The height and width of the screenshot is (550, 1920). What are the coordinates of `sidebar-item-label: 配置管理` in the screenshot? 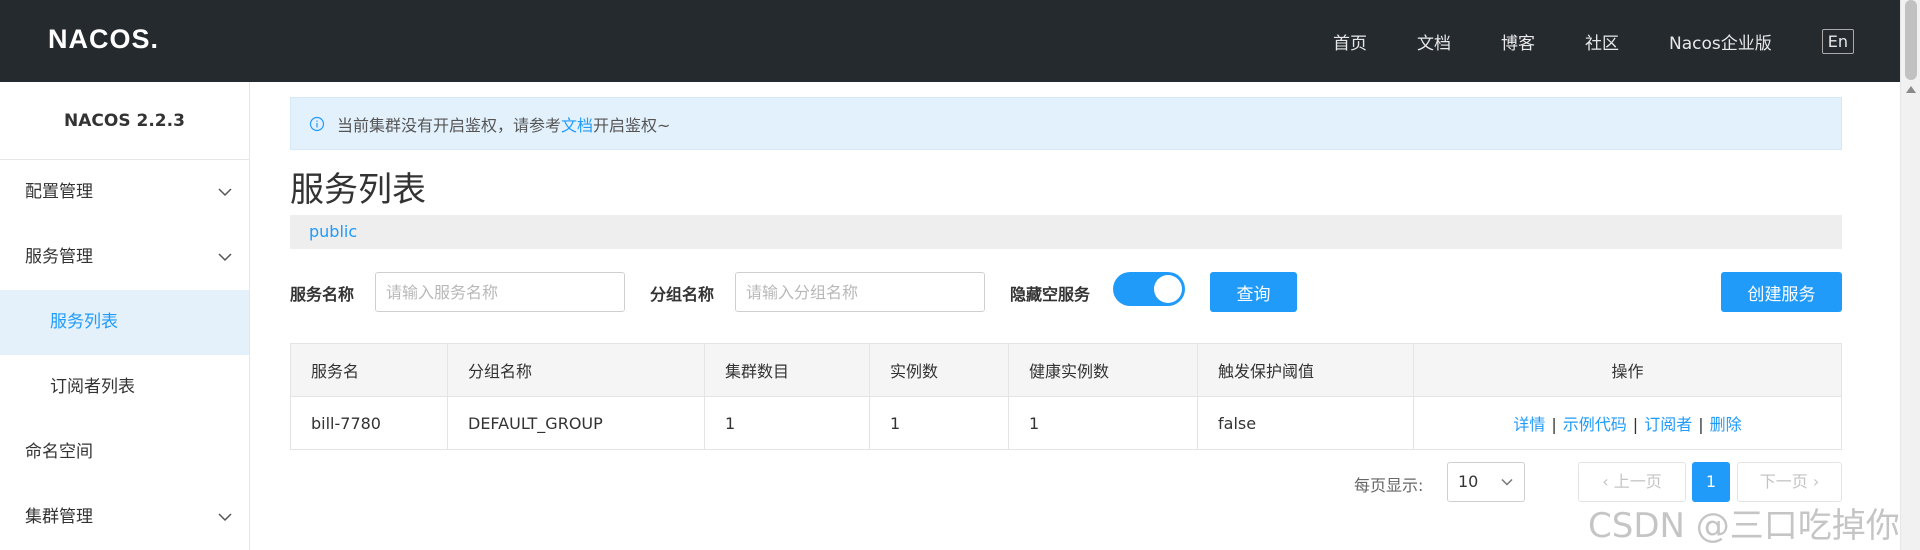 It's located at (59, 192).